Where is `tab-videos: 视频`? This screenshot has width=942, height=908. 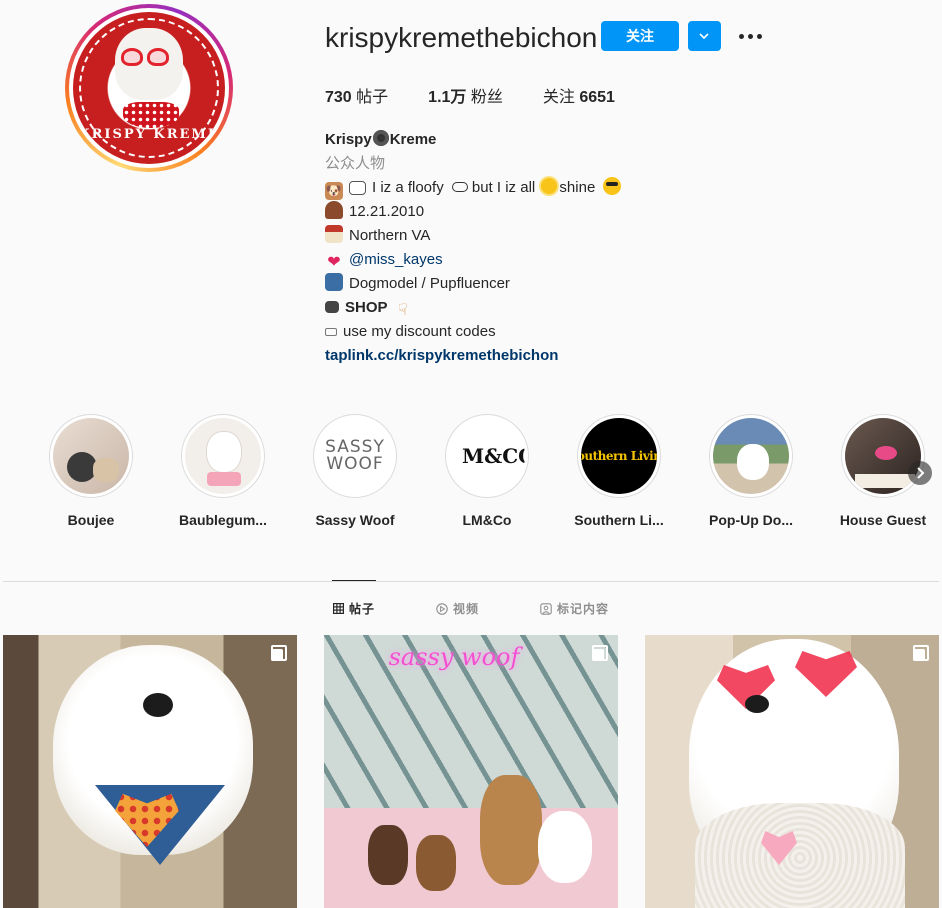
tab-videos: 视频 is located at coordinates (457, 608).